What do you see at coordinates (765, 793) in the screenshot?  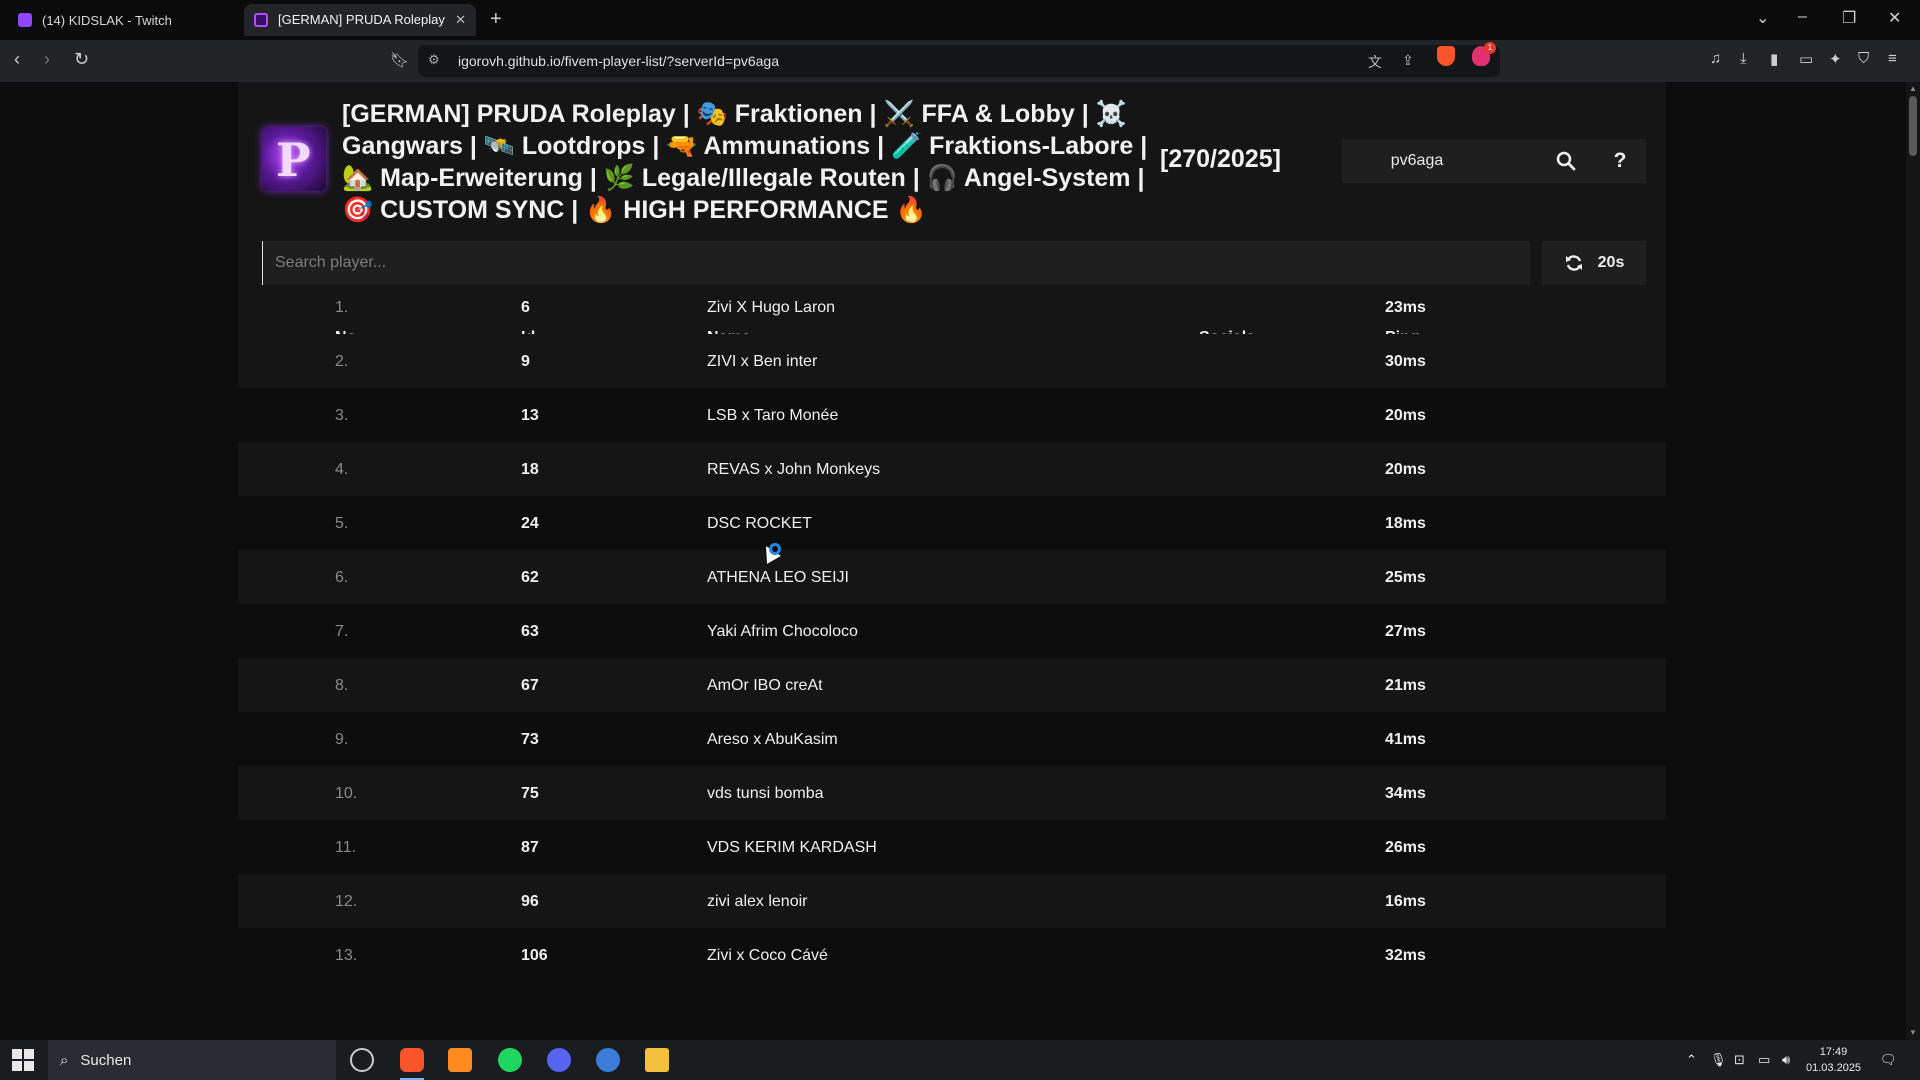 I see `player-name: vds tunsi bomba` at bounding box center [765, 793].